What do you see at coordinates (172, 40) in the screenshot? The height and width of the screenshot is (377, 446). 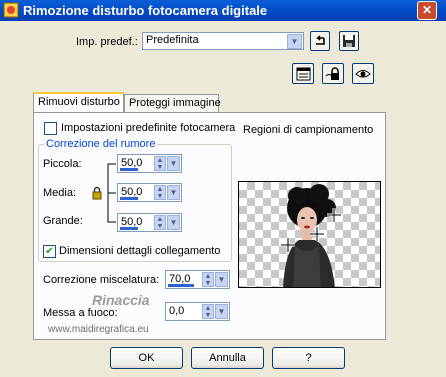 I see `preset-value: Predefinita` at bounding box center [172, 40].